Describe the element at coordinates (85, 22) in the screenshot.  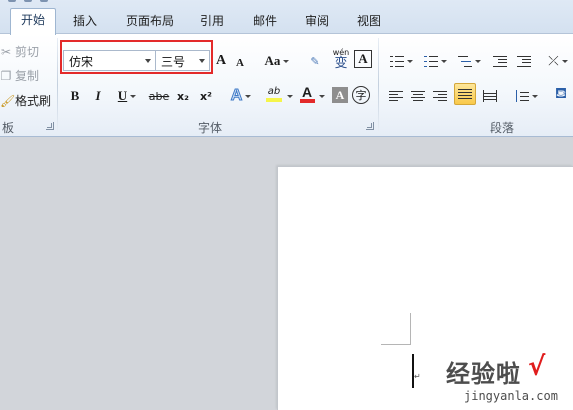
I see `tab-insert: 插入` at that location.